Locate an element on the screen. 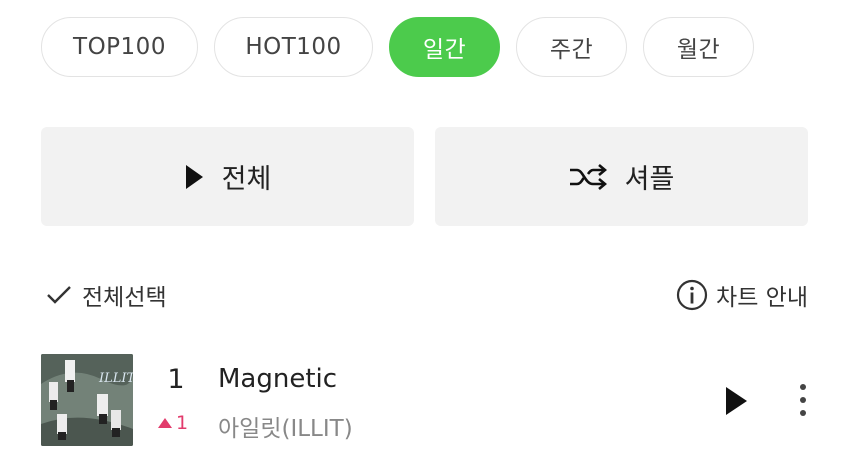  chart-info-label: 차트 안내 is located at coordinates (762, 298).